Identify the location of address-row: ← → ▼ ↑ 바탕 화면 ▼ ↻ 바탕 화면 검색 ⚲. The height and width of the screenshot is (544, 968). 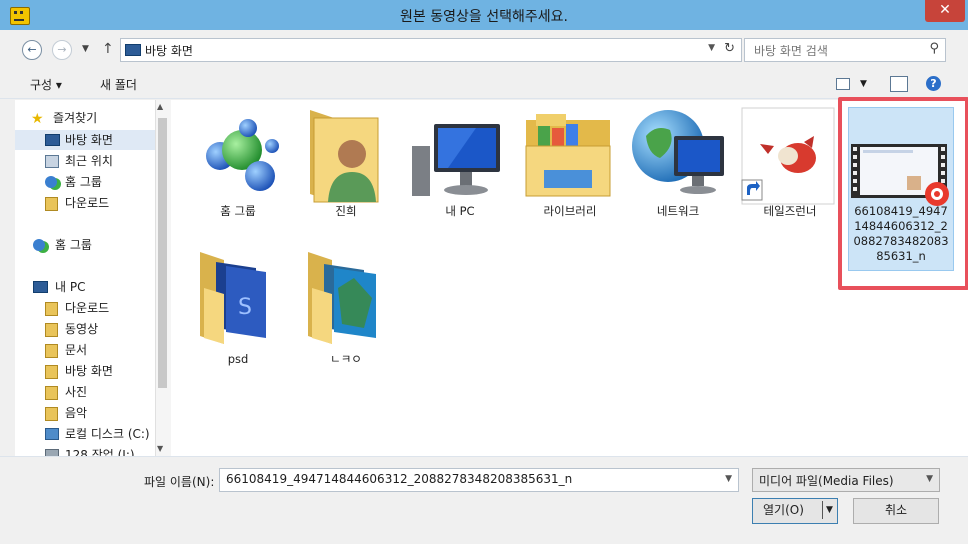
(484, 50).